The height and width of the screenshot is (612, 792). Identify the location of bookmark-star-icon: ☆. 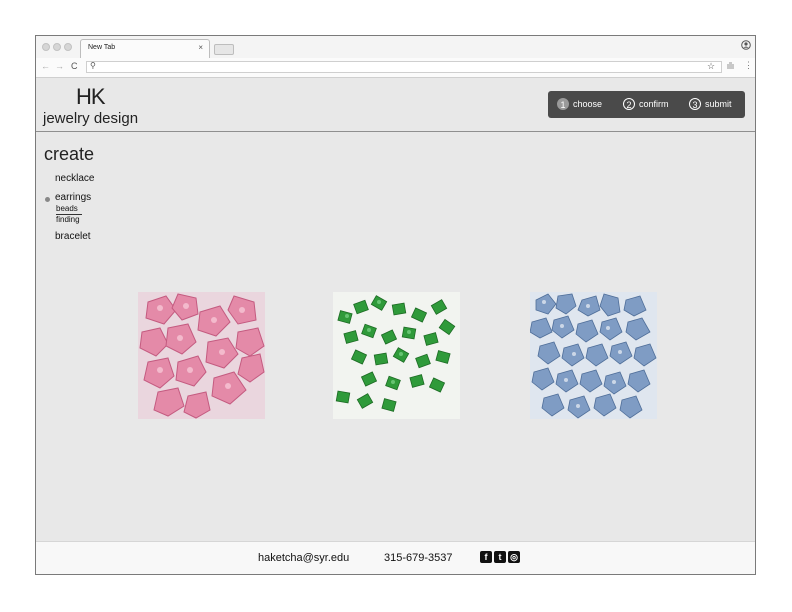
(711, 66).